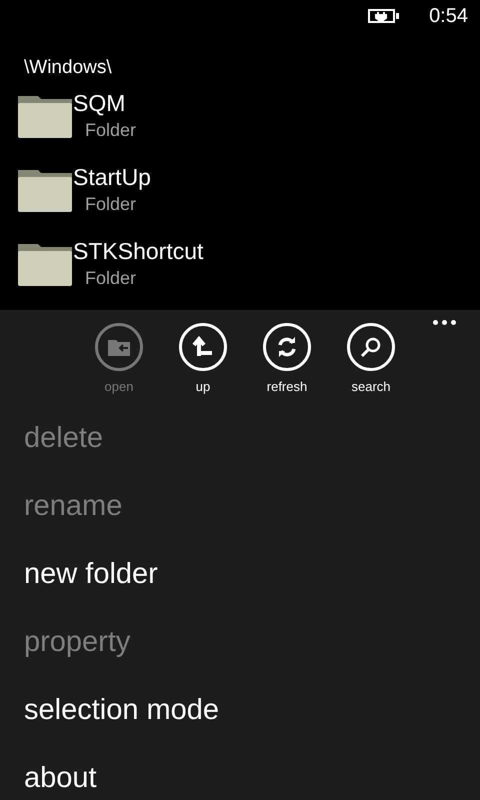 The width and height of the screenshot is (480, 800). I want to click on folder-name: SQM, so click(99, 103).